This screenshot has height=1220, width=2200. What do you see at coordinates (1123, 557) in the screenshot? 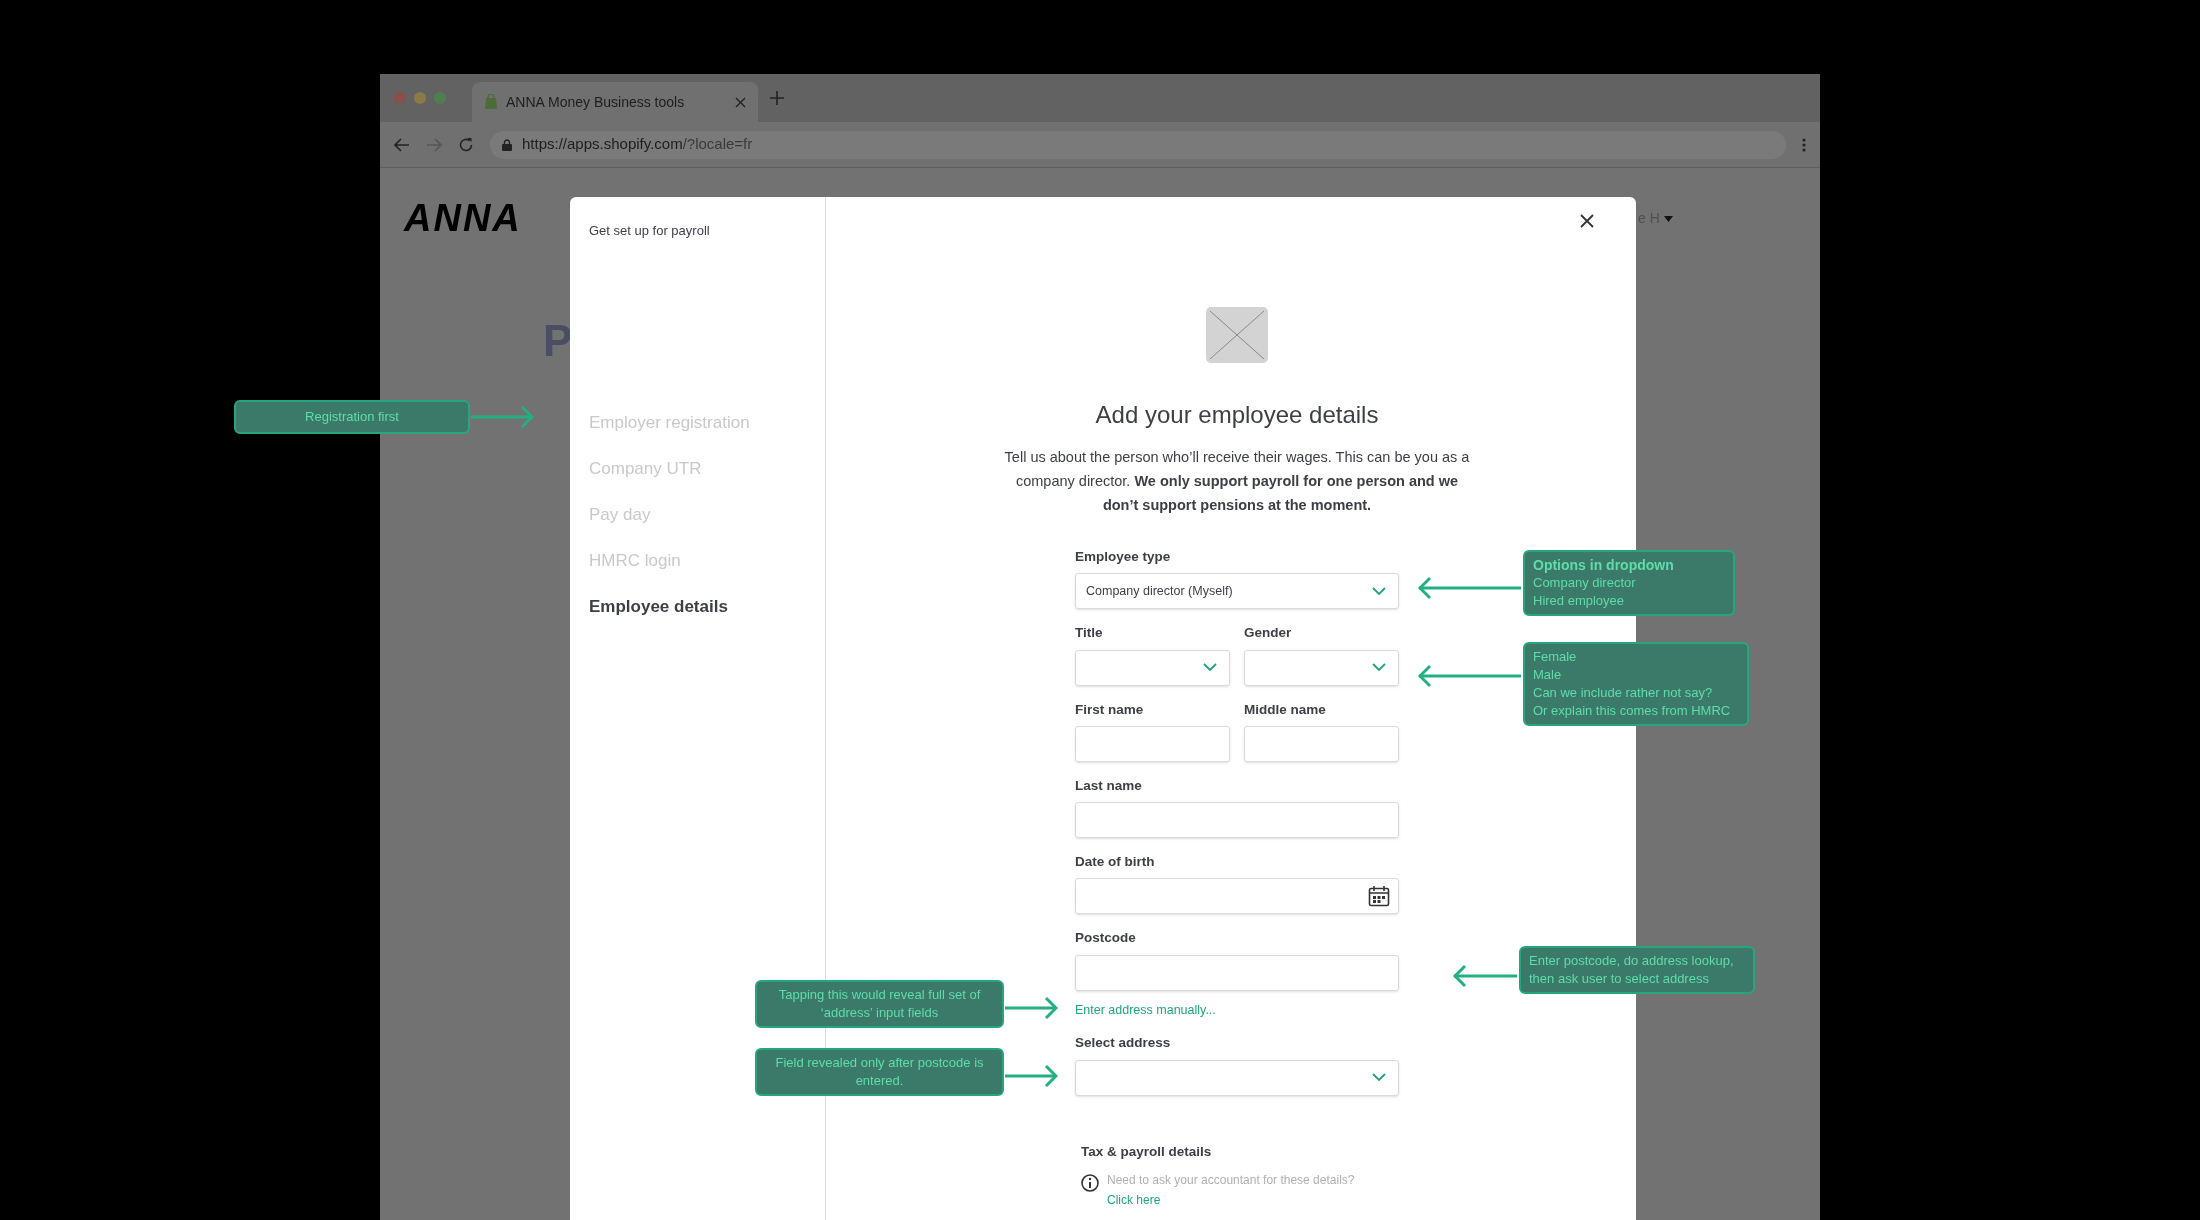
I see `field-label: Employee type` at bounding box center [1123, 557].